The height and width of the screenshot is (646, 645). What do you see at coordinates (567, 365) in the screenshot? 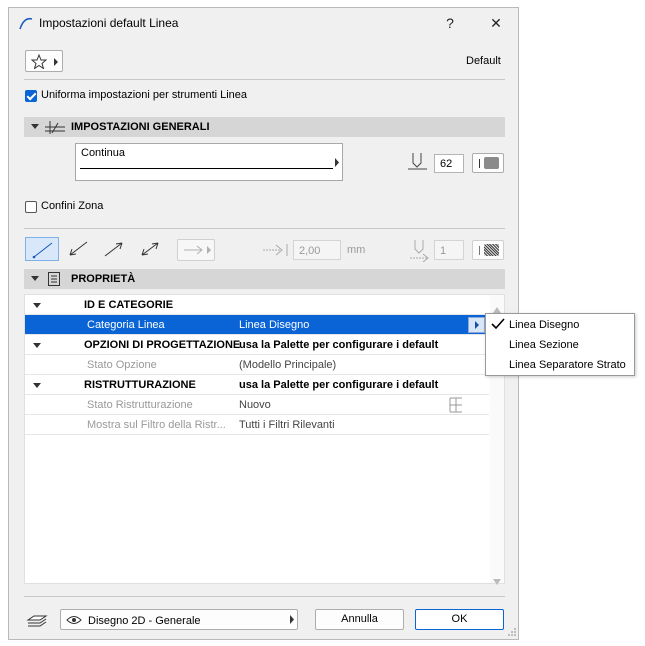
I see `dropdown-option-linea-separatore-strato: Linea Separatore Strato` at bounding box center [567, 365].